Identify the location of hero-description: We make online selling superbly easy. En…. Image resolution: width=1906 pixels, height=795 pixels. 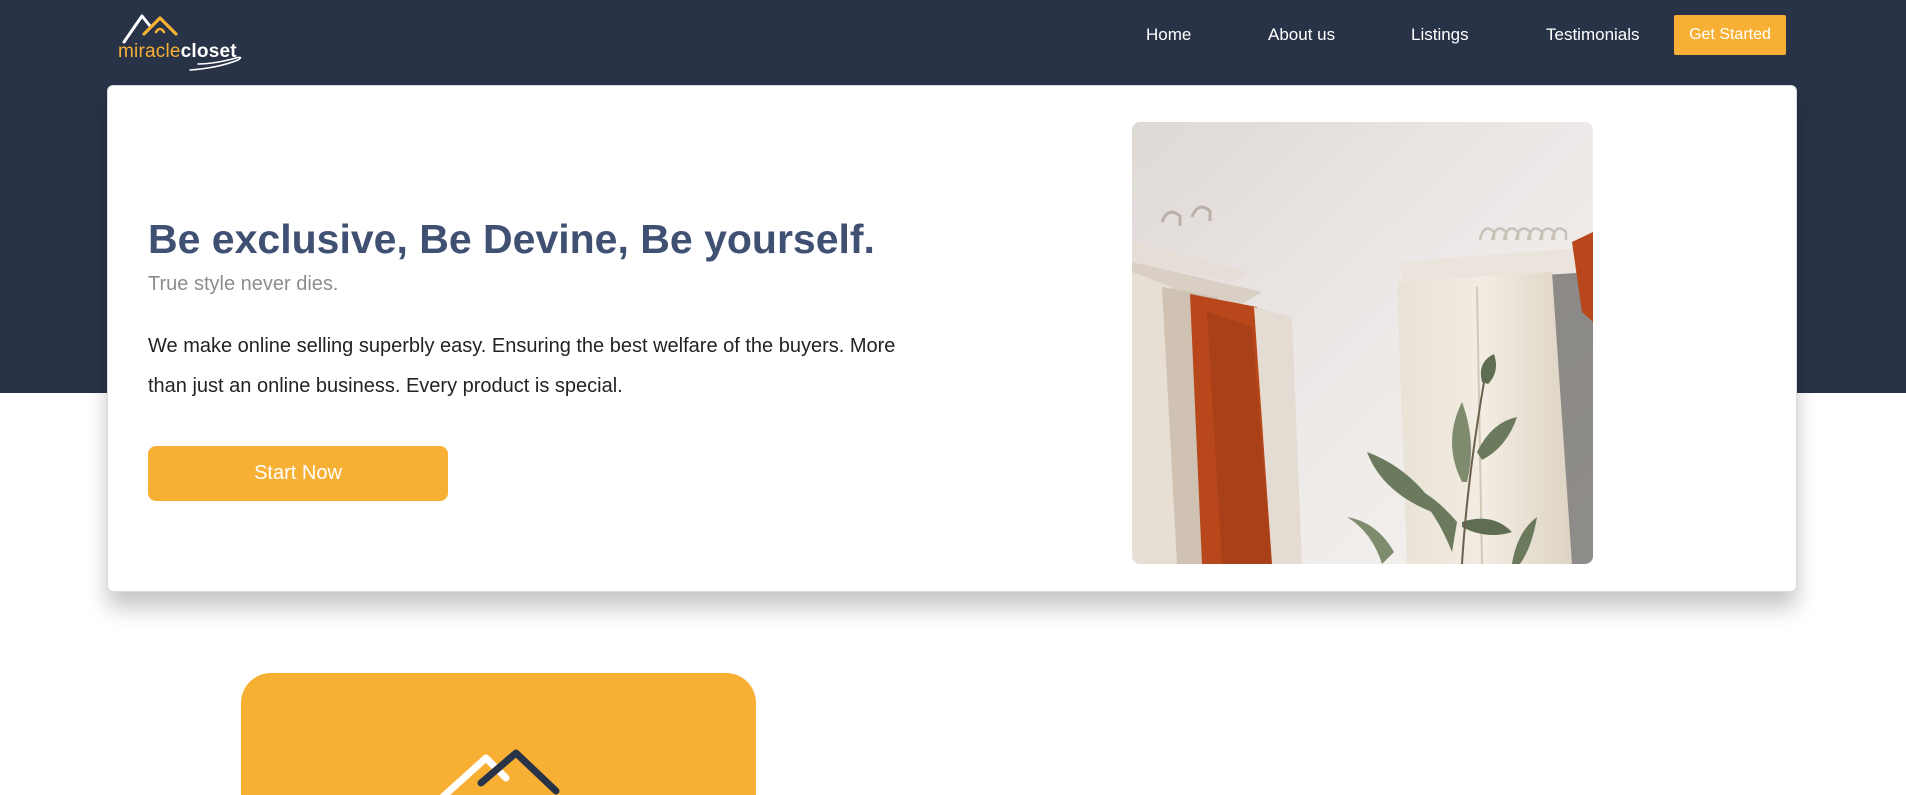
(522, 366).